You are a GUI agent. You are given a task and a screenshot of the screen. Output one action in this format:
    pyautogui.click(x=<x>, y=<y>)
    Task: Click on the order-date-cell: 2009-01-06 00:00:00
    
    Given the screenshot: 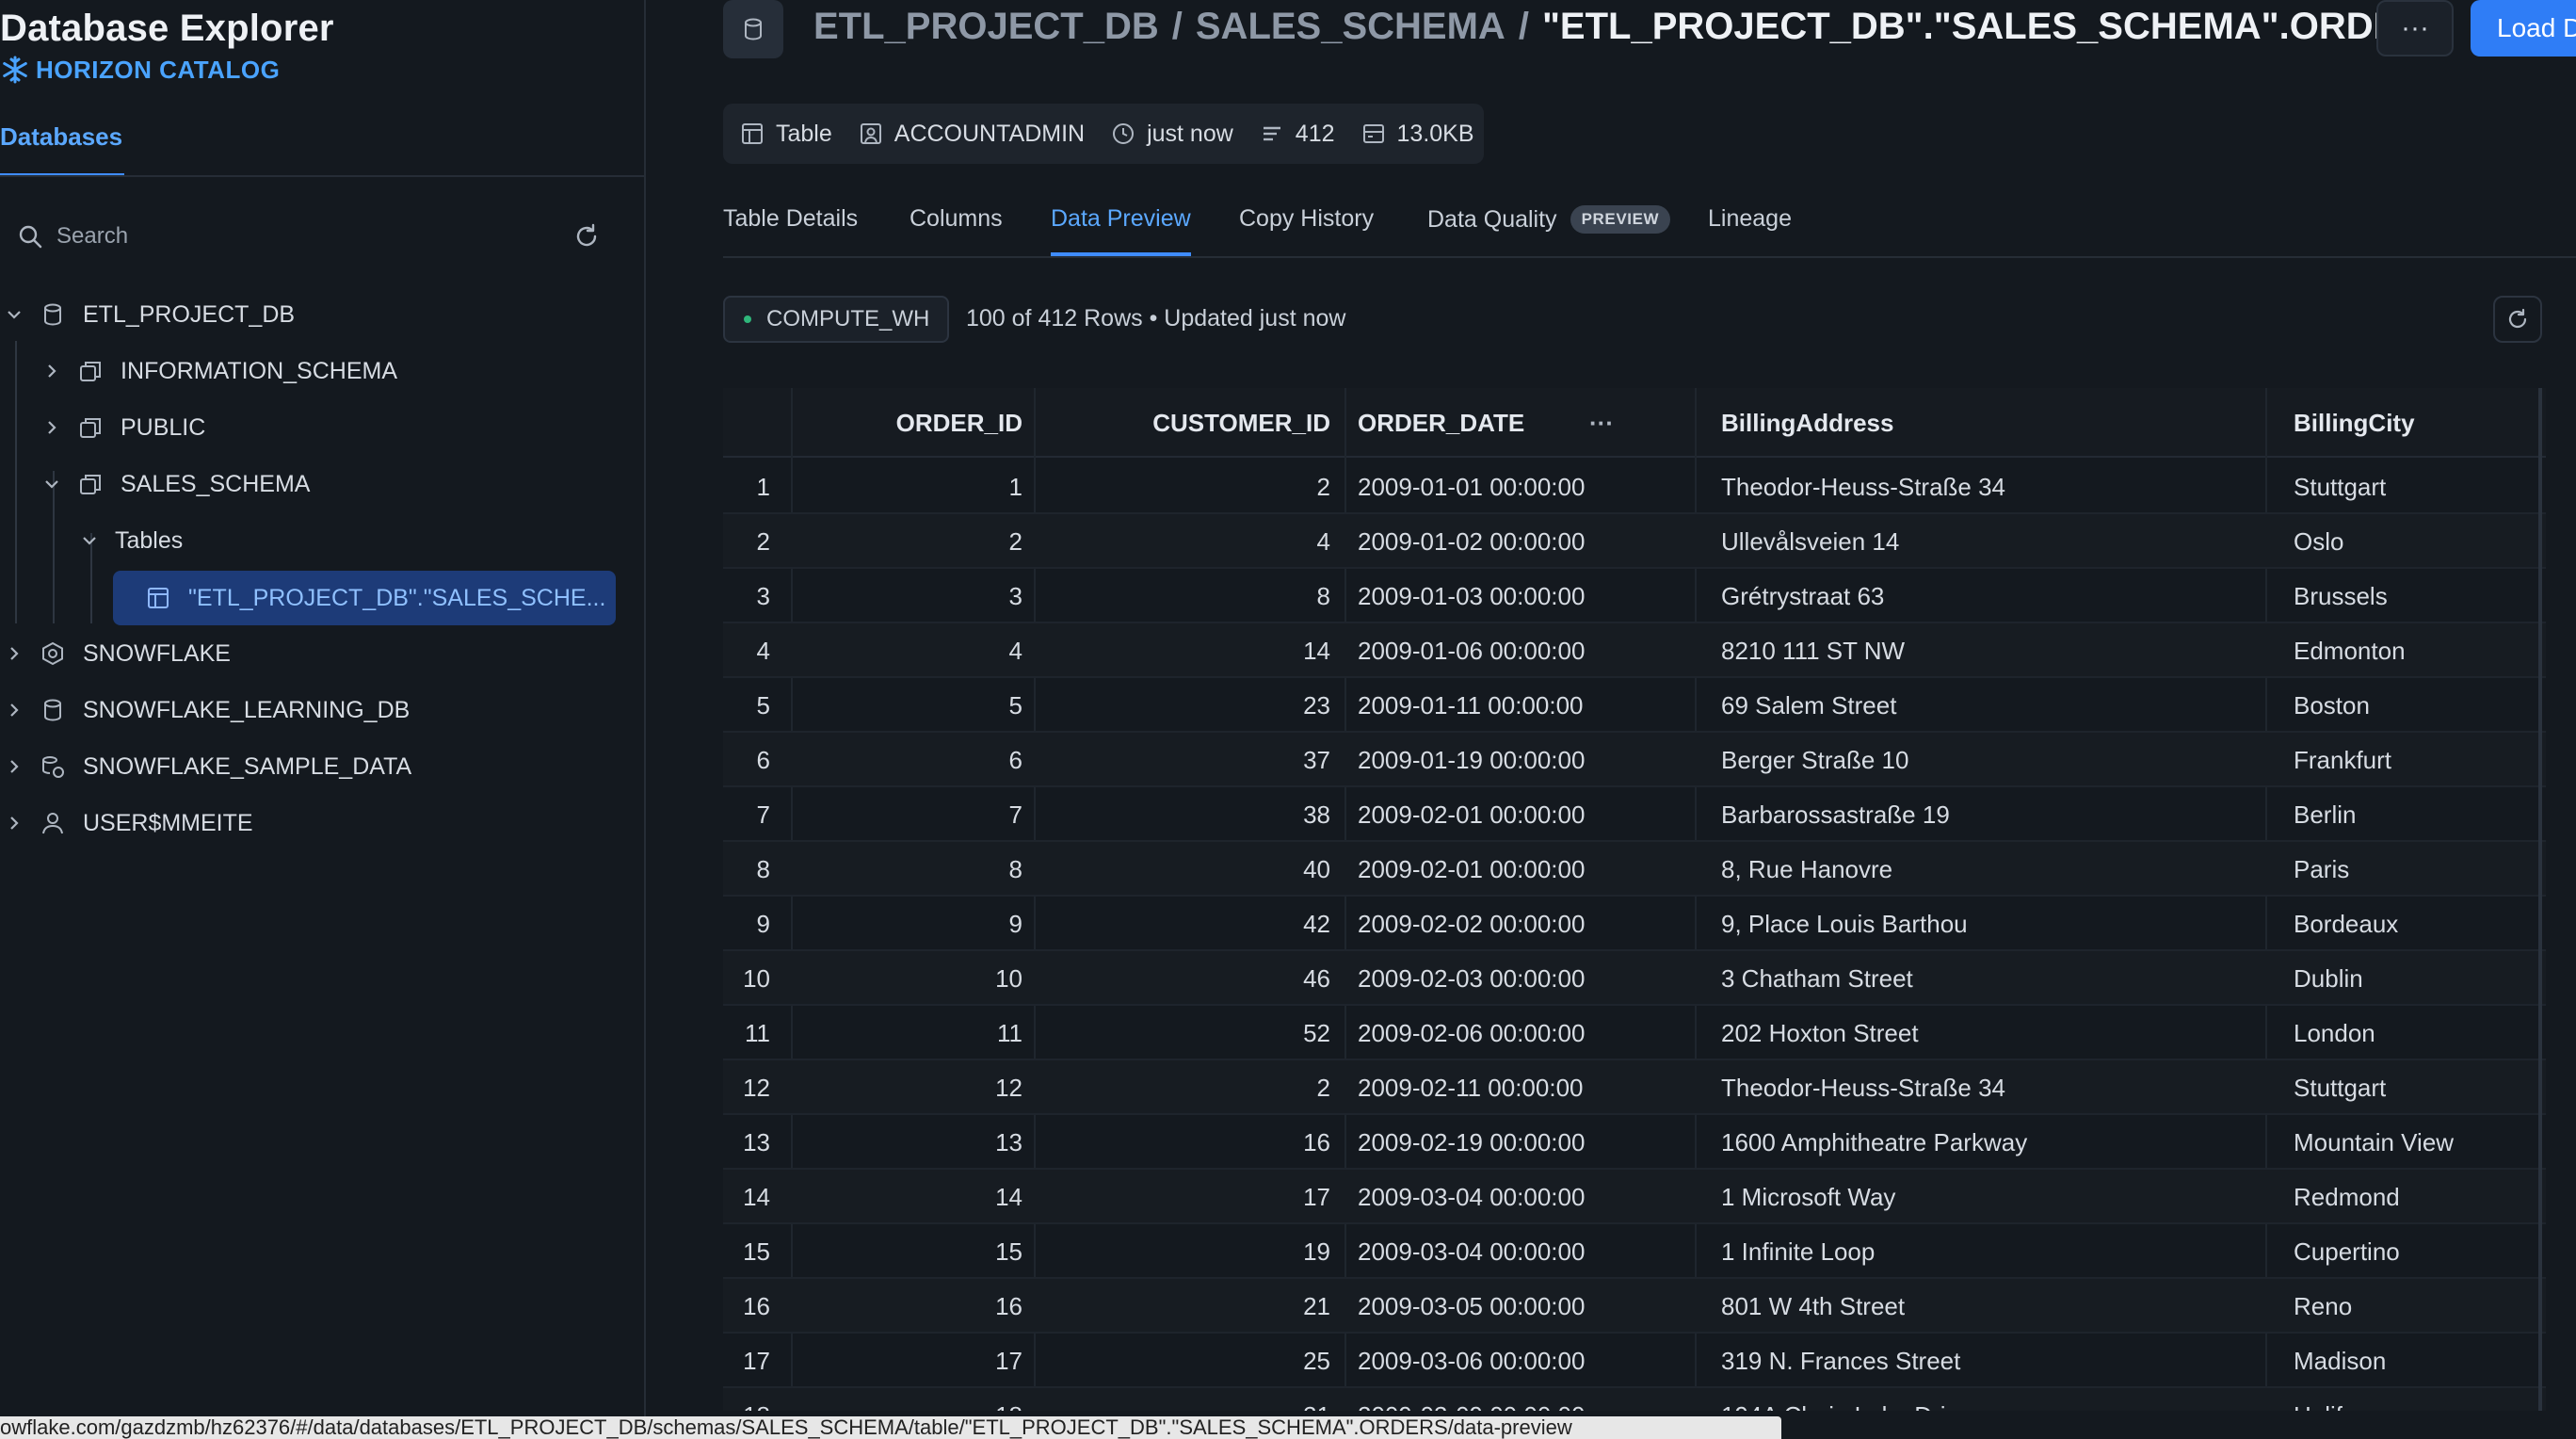 What is the action you would take?
    pyautogui.click(x=1518, y=650)
    